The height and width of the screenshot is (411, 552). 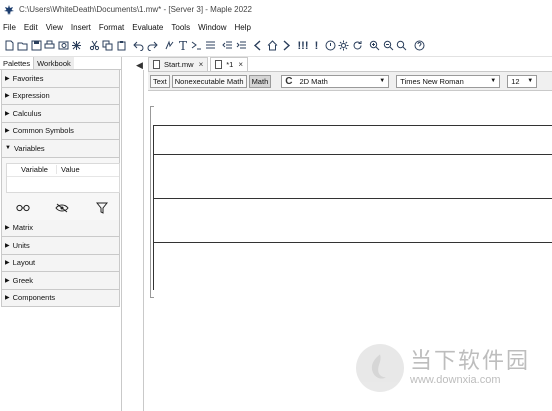 I want to click on menu-edit: Edit, so click(x=31, y=27).